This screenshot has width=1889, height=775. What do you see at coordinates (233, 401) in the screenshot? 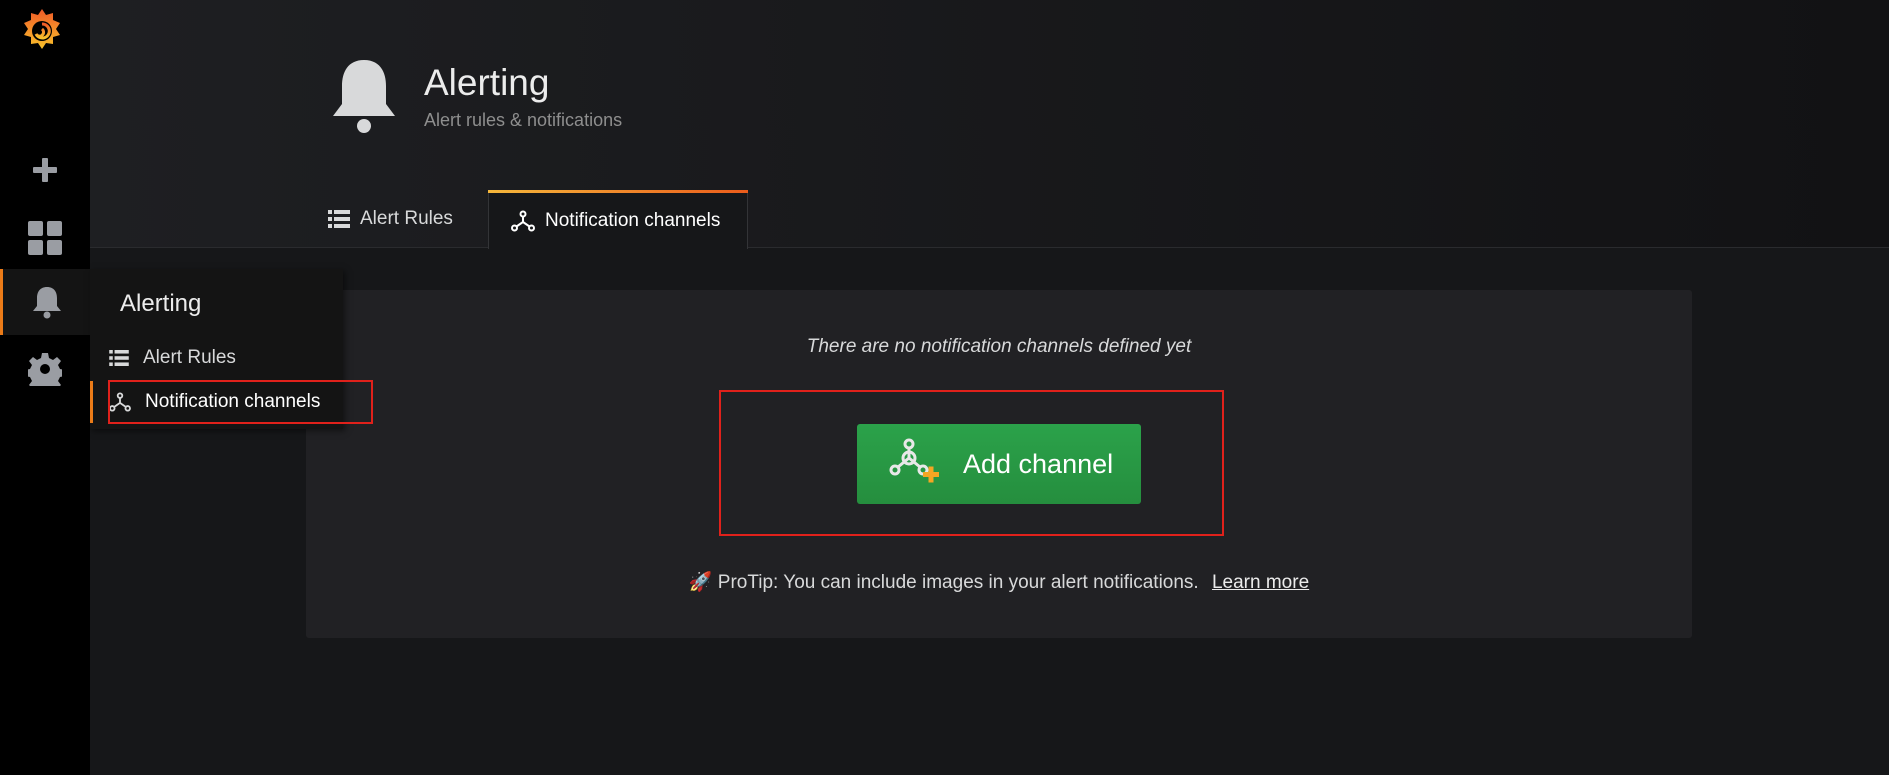
I see `flyout-item-label: Notification channels` at bounding box center [233, 401].